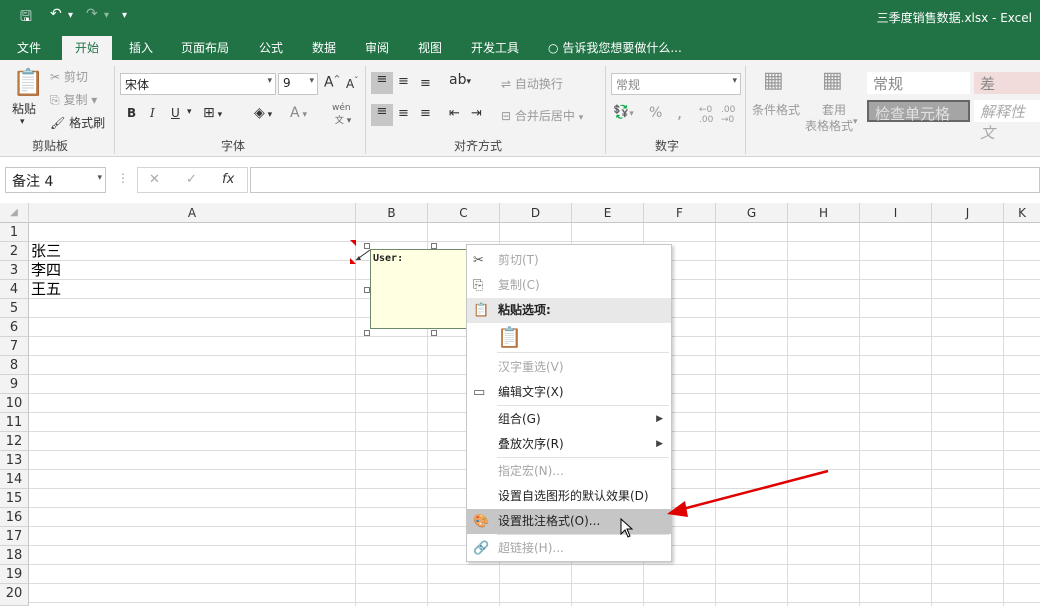 Image resolution: width=1040 pixels, height=606 pixels. Describe the element at coordinates (324, 47) in the screenshot. I see `tab-data: 数据` at that location.